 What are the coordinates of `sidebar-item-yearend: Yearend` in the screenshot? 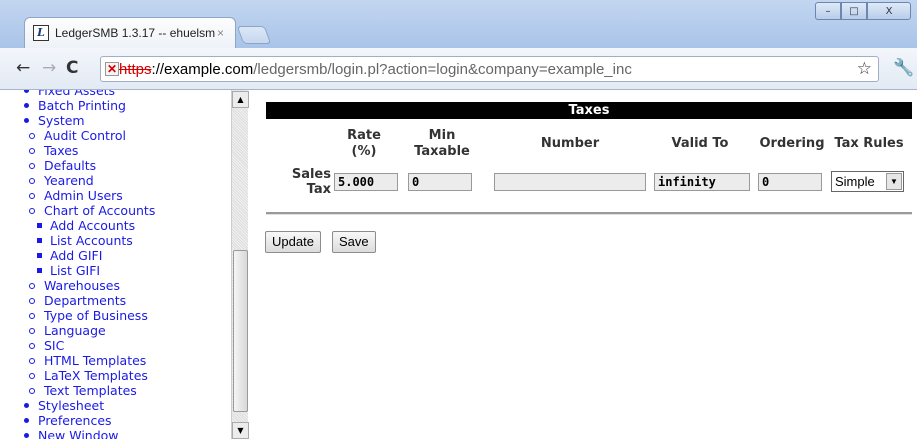 It's located at (77, 180).